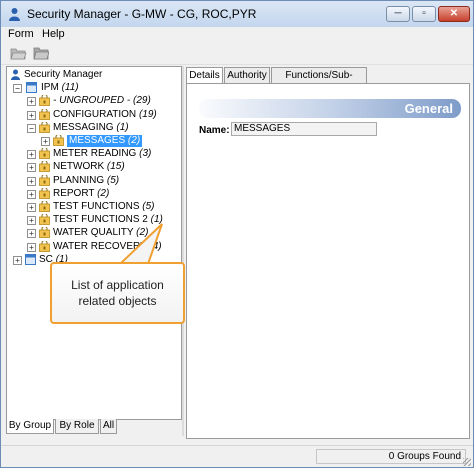  I want to click on node-name: REPORT, so click(74, 193).